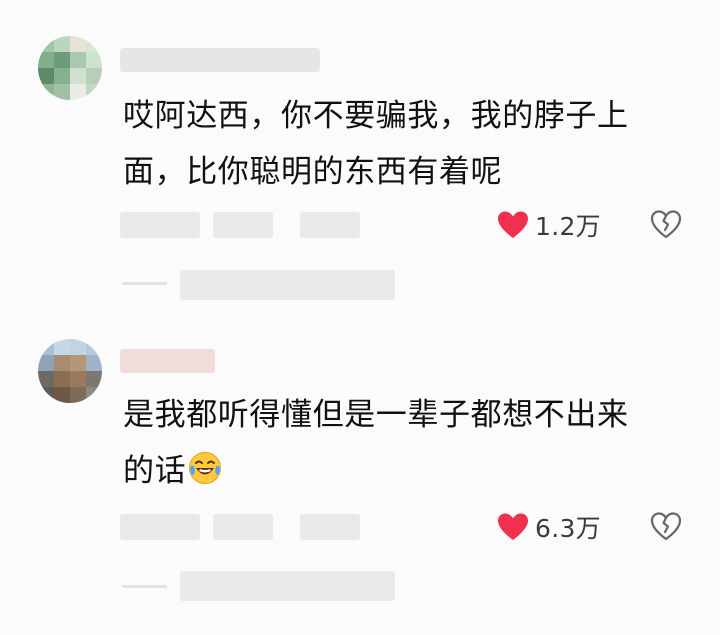 Image resolution: width=720 pixels, height=635 pixels. What do you see at coordinates (568, 528) in the screenshot?
I see `like-count: 6.3万` at bounding box center [568, 528].